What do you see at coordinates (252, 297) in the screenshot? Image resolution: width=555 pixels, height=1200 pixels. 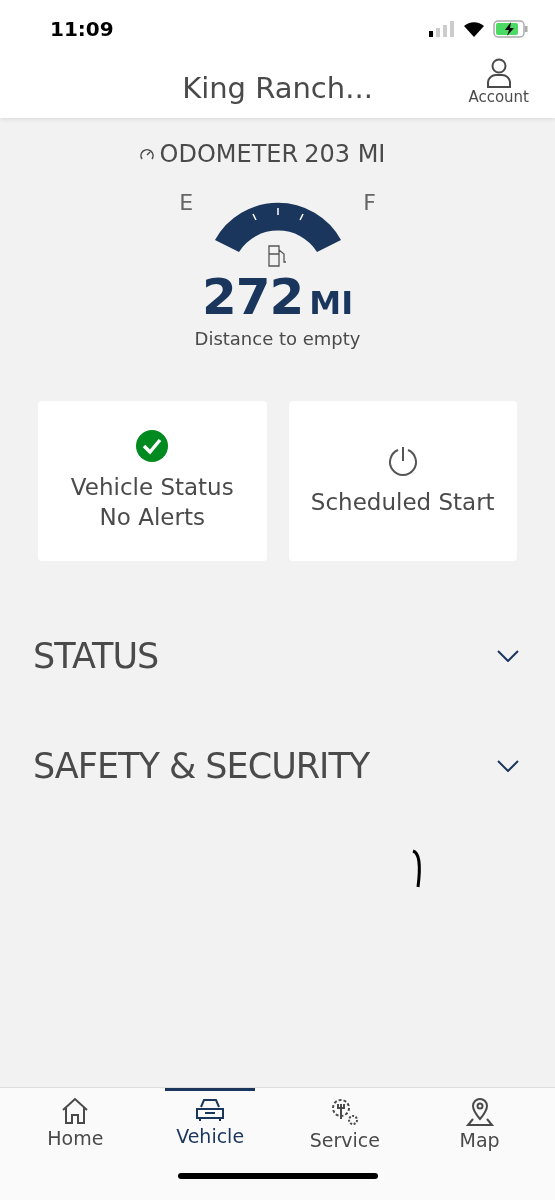 I see `distance-value: 272` at bounding box center [252, 297].